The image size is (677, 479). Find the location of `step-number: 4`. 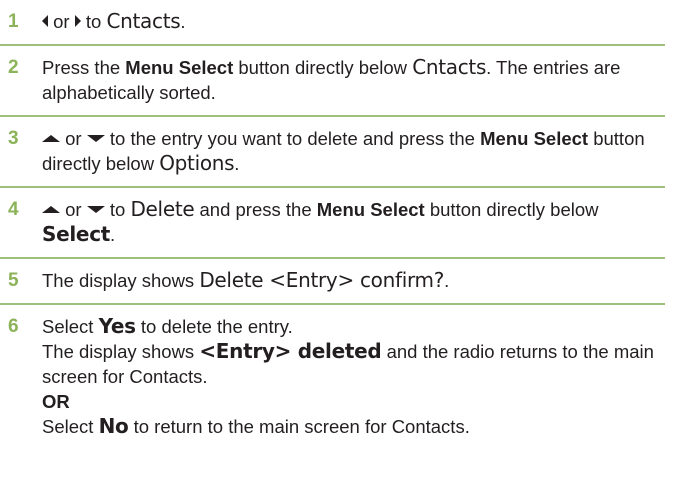

step-number: 4 is located at coordinates (13, 209).